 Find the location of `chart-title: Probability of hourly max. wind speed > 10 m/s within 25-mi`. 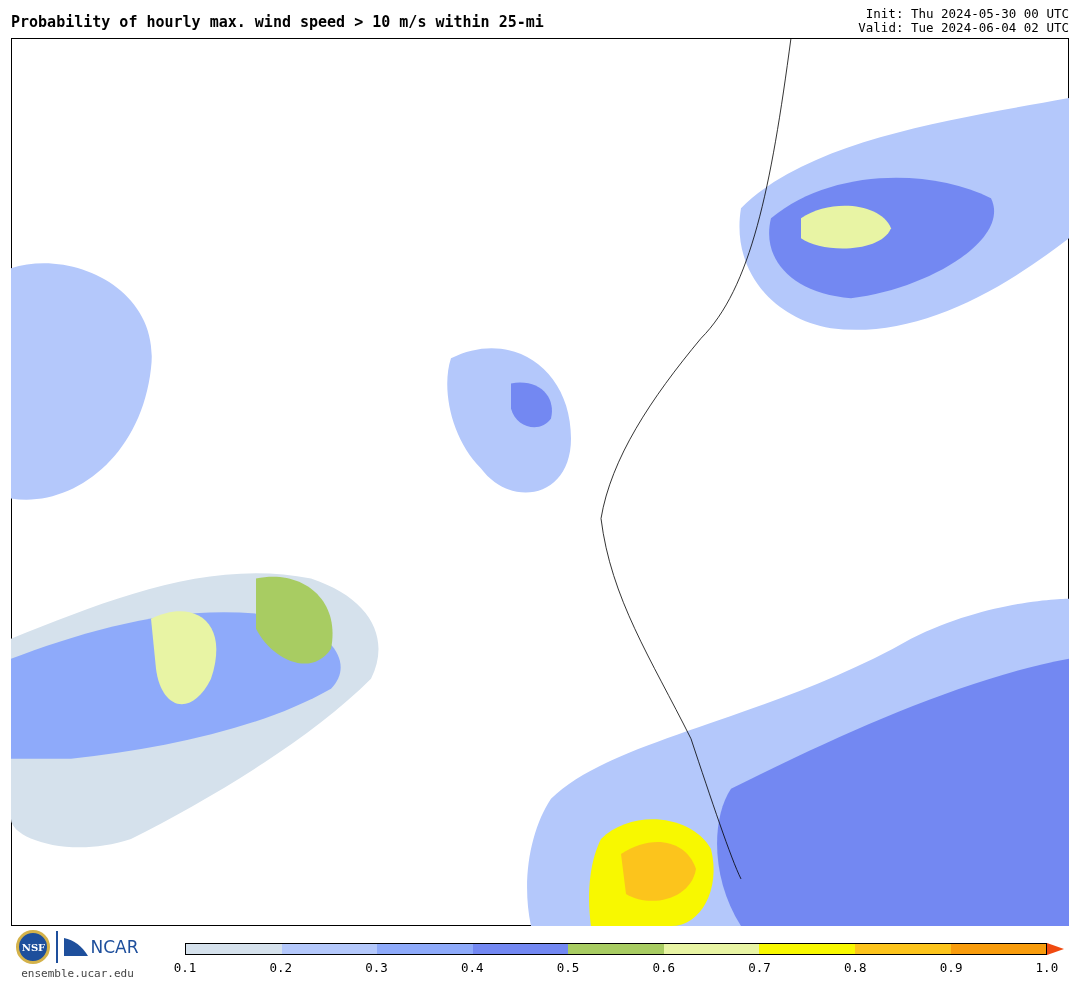

chart-title: Probability of hourly max. wind speed > 10 m/s within 25-mi is located at coordinates (277, 22).